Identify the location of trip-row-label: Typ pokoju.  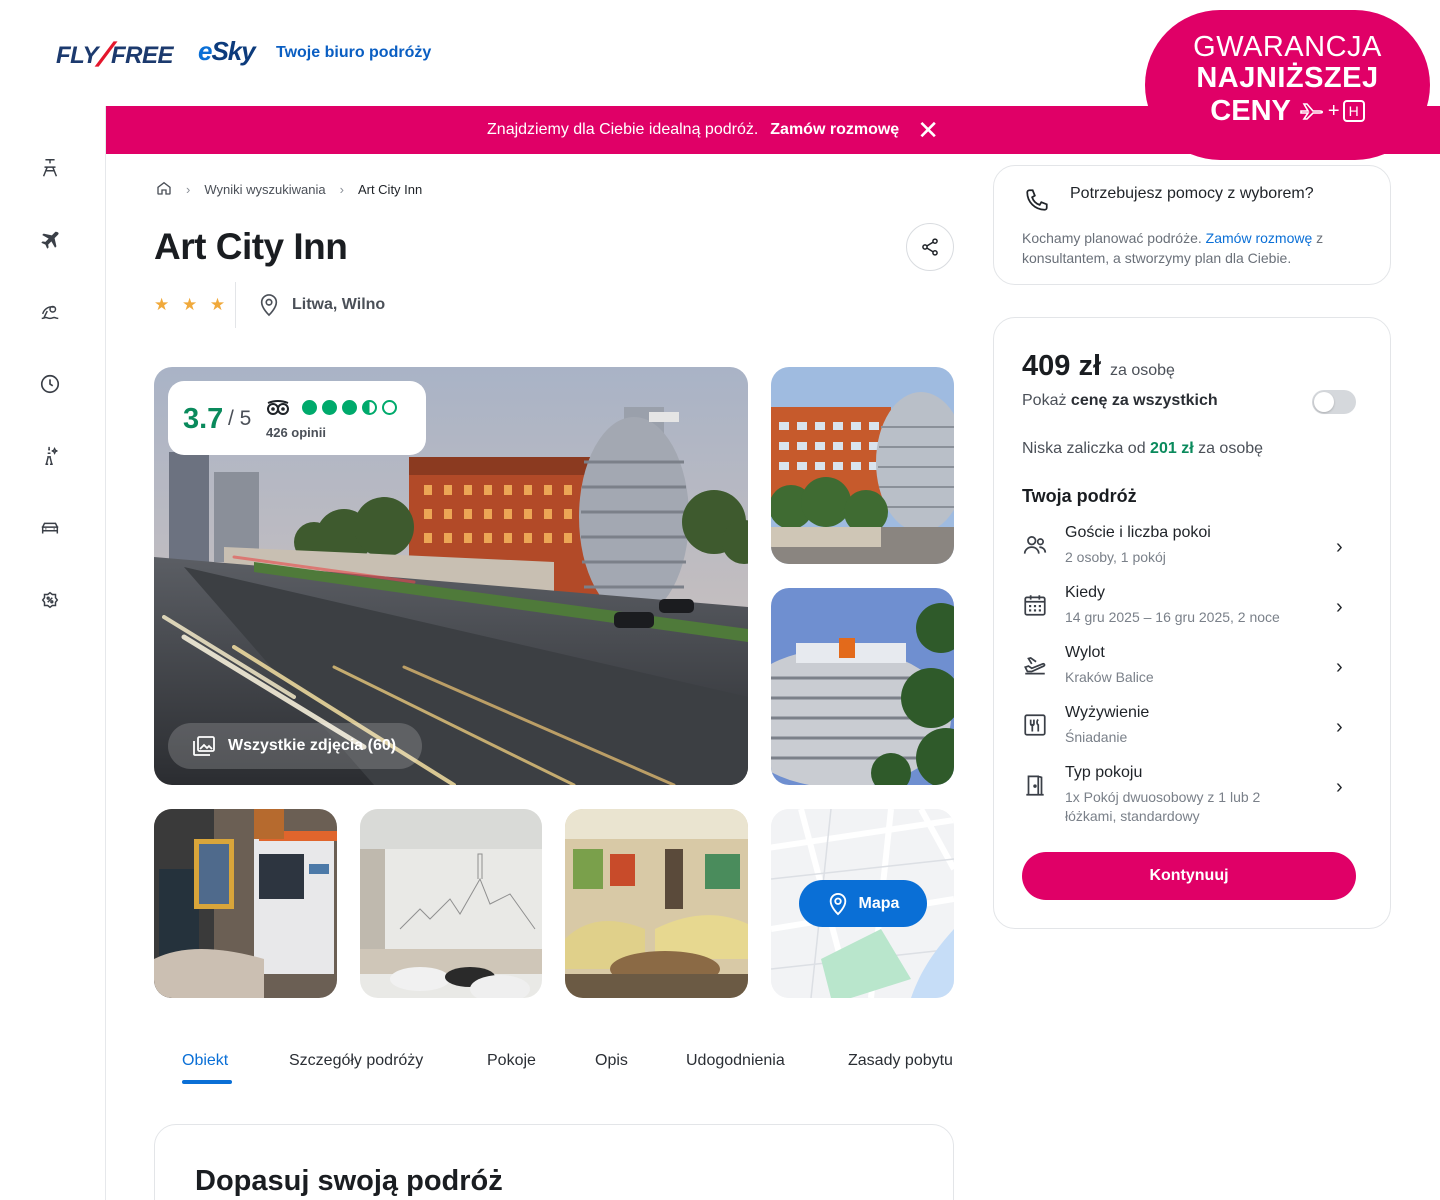
(1104, 772).